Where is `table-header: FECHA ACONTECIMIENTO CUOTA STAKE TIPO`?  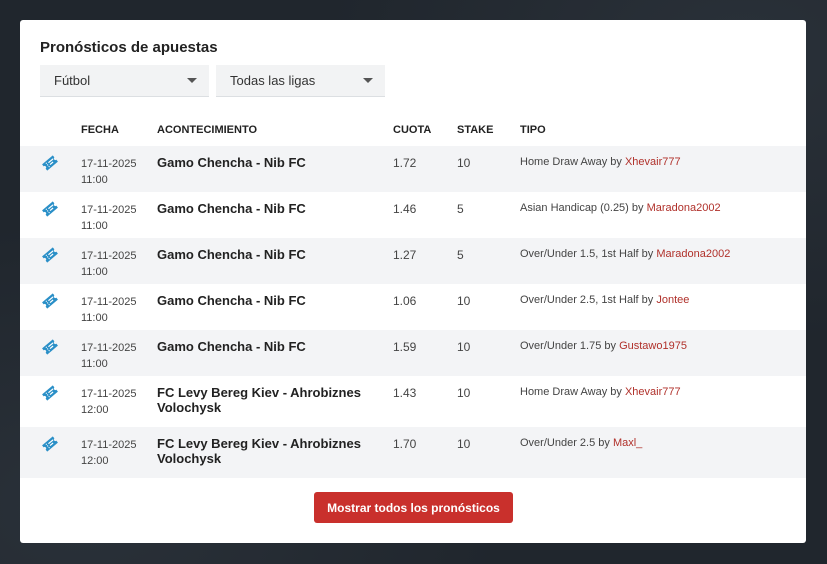
table-header: FECHA ACONTECIMIENTO CUOTA STAKE TIPO is located at coordinates (413, 132).